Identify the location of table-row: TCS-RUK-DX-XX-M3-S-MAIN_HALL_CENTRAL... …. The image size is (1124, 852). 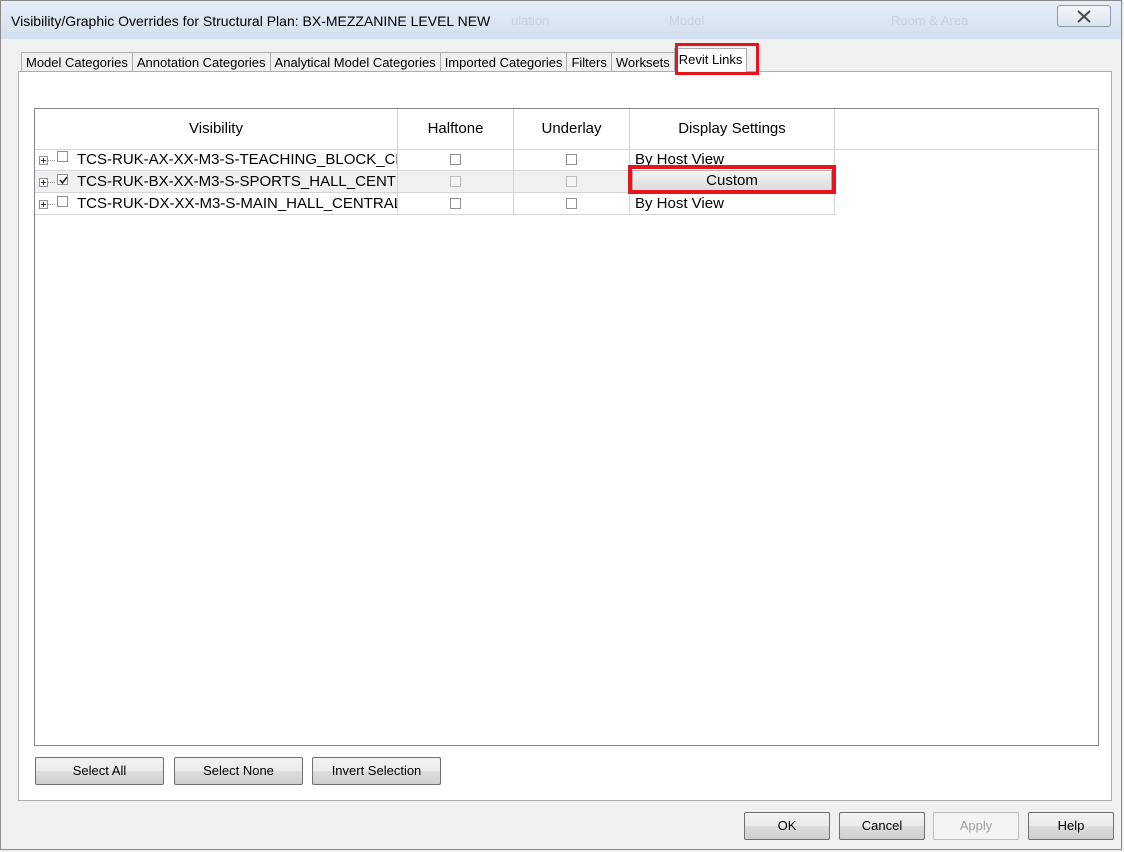
(435, 204).